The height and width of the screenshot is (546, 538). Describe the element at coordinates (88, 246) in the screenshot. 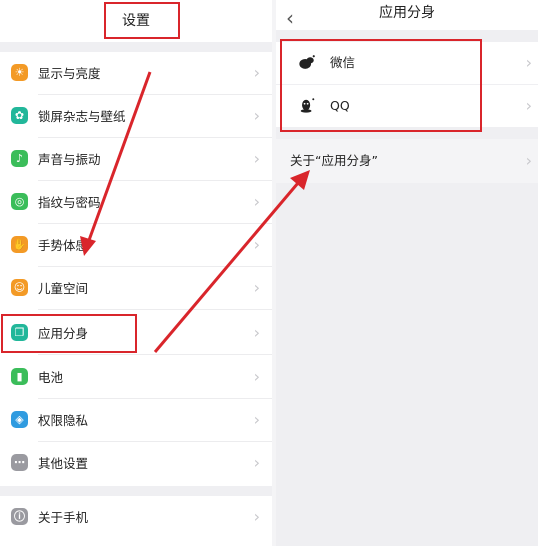

I see `arrow-down-head` at that location.